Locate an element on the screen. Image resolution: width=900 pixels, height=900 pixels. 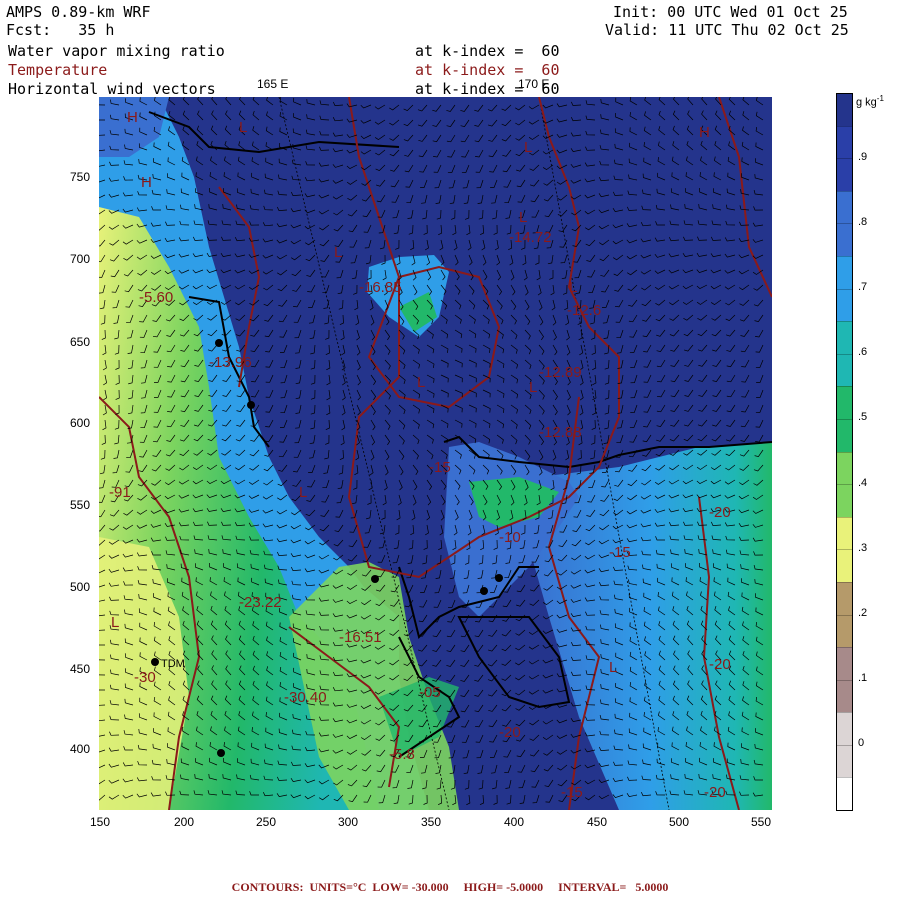
forecast-hour: Fcst: 35 h is located at coordinates (60, 30).